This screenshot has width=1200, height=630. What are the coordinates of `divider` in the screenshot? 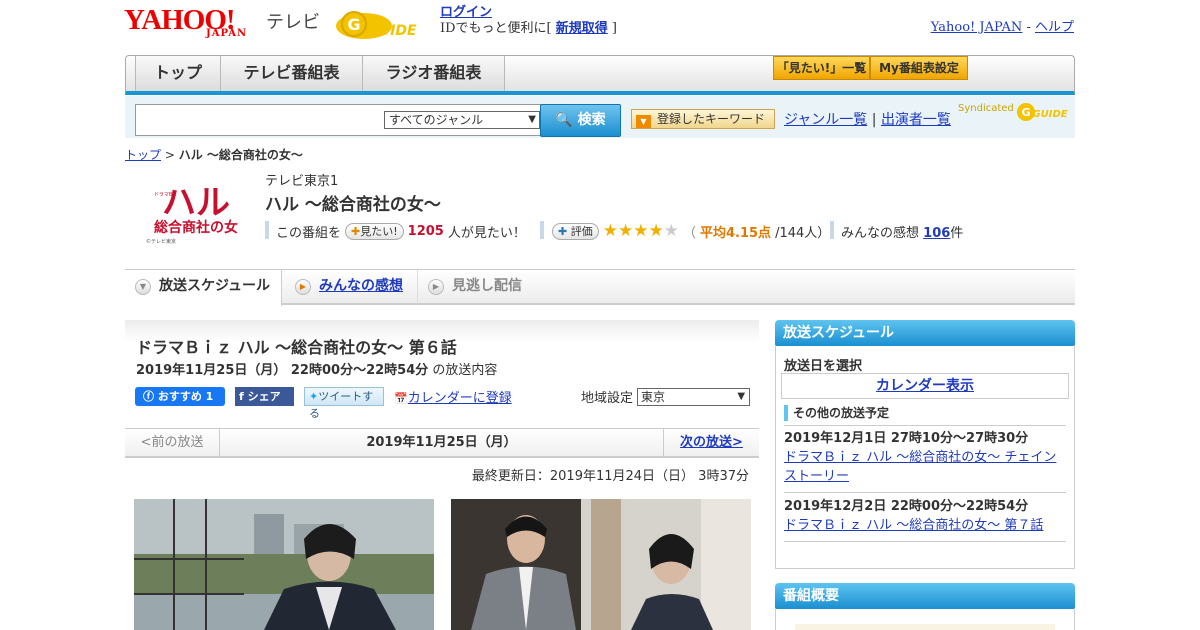 It's located at (925, 541).